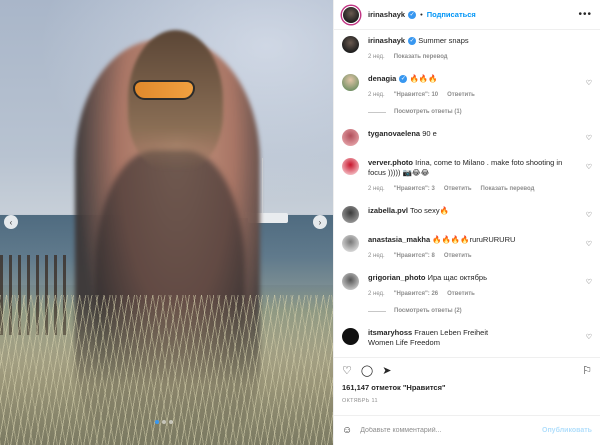 The height and width of the screenshot is (445, 600). What do you see at coordinates (367, 370) in the screenshot?
I see `comment-icon: ◯` at bounding box center [367, 370].